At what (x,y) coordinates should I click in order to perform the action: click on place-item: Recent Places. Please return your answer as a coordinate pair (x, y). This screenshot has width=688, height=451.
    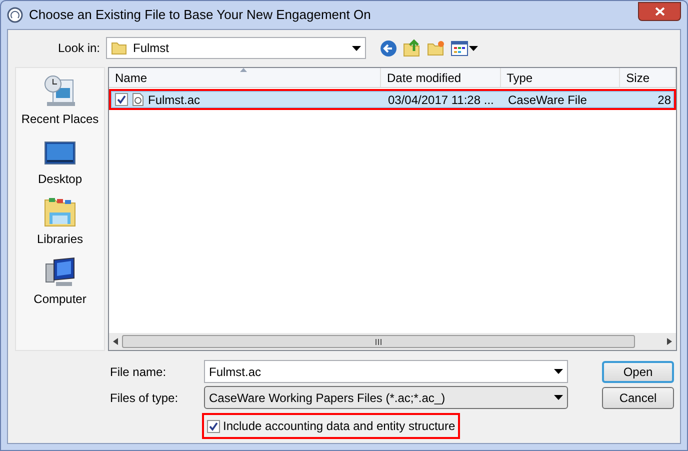
    Looking at the image, I should click on (60, 102).